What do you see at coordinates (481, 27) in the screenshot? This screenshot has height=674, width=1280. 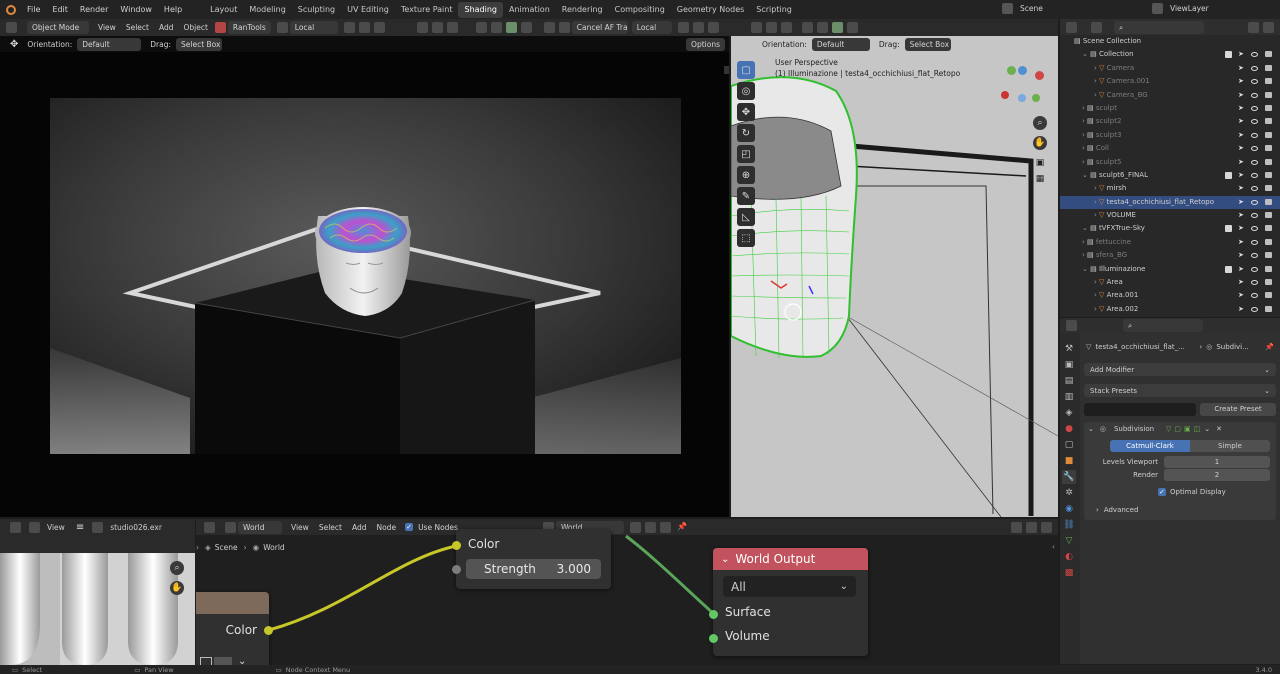 I see `shading-wire-icon` at bounding box center [481, 27].